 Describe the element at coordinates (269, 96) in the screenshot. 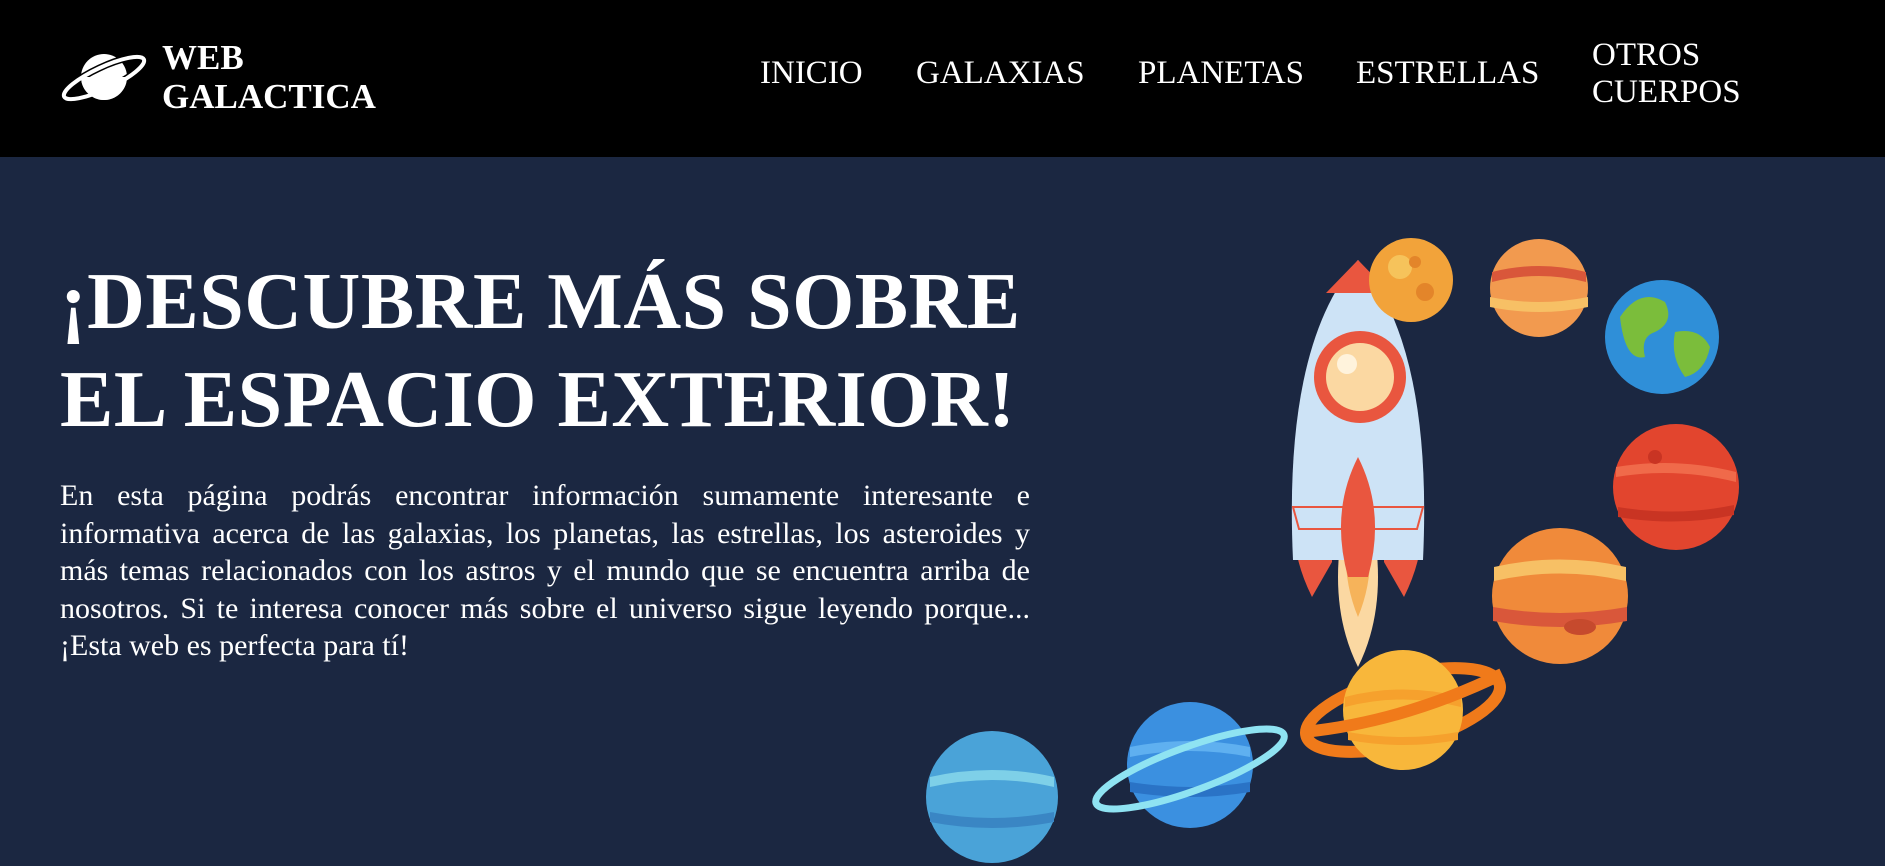

I see `brand-name-line2: GALACTICA` at that location.